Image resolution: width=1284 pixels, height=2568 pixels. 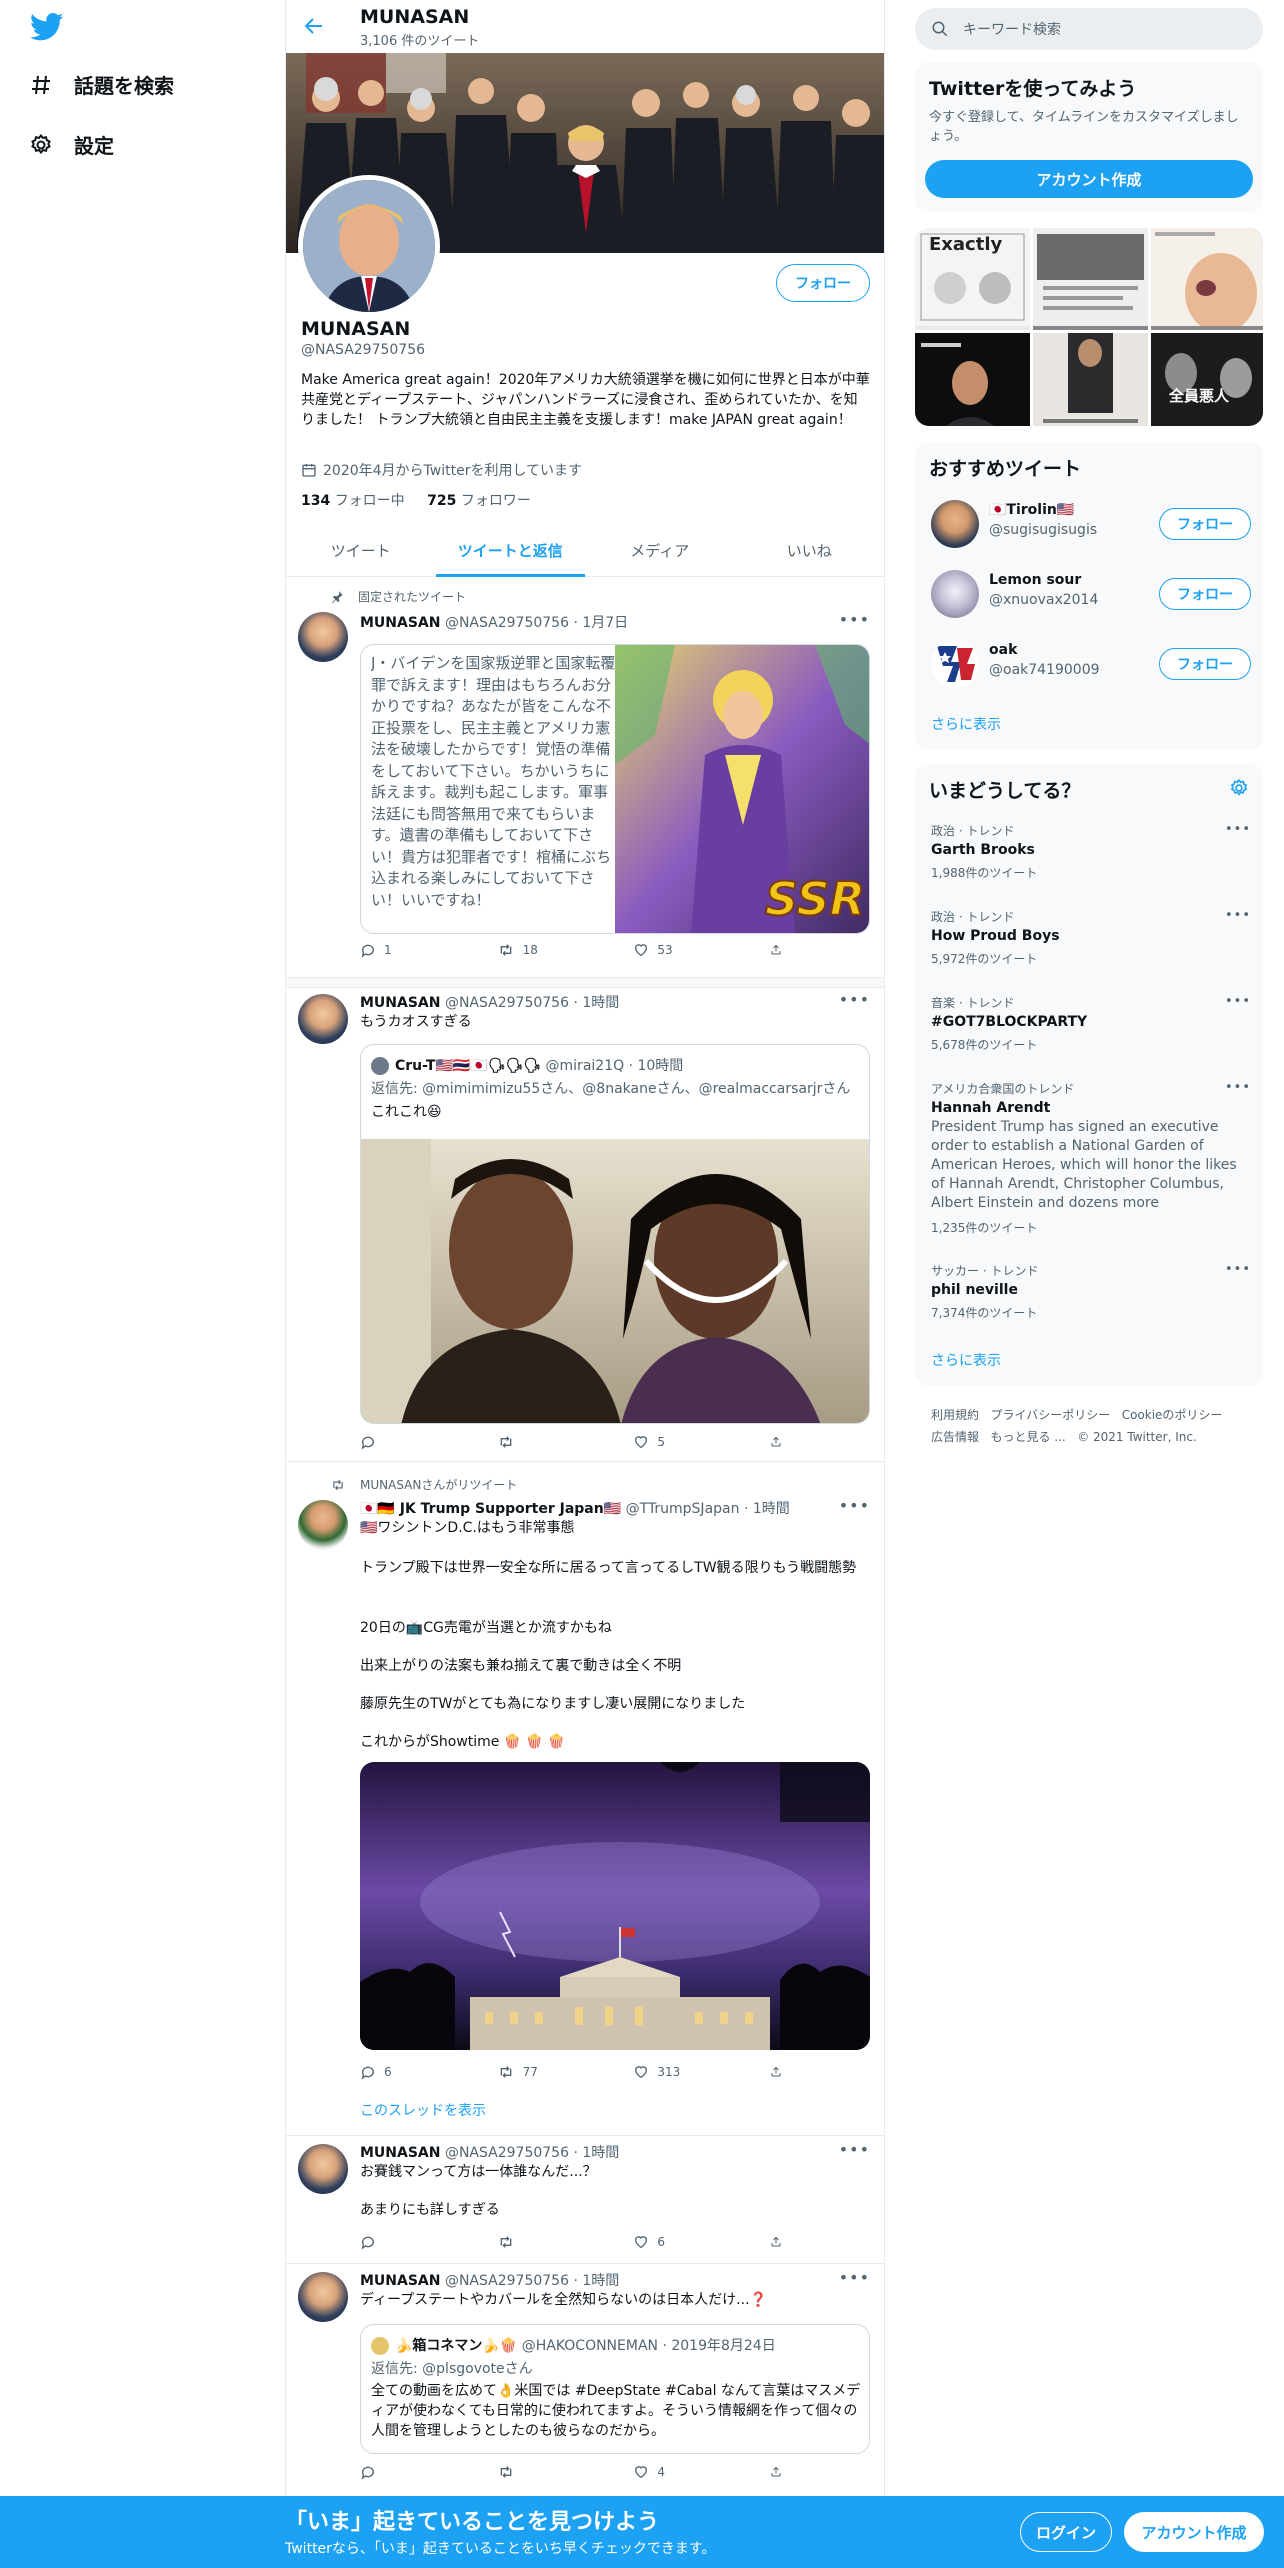 I want to click on followers-link: 725 フォロワー, so click(x=479, y=501).